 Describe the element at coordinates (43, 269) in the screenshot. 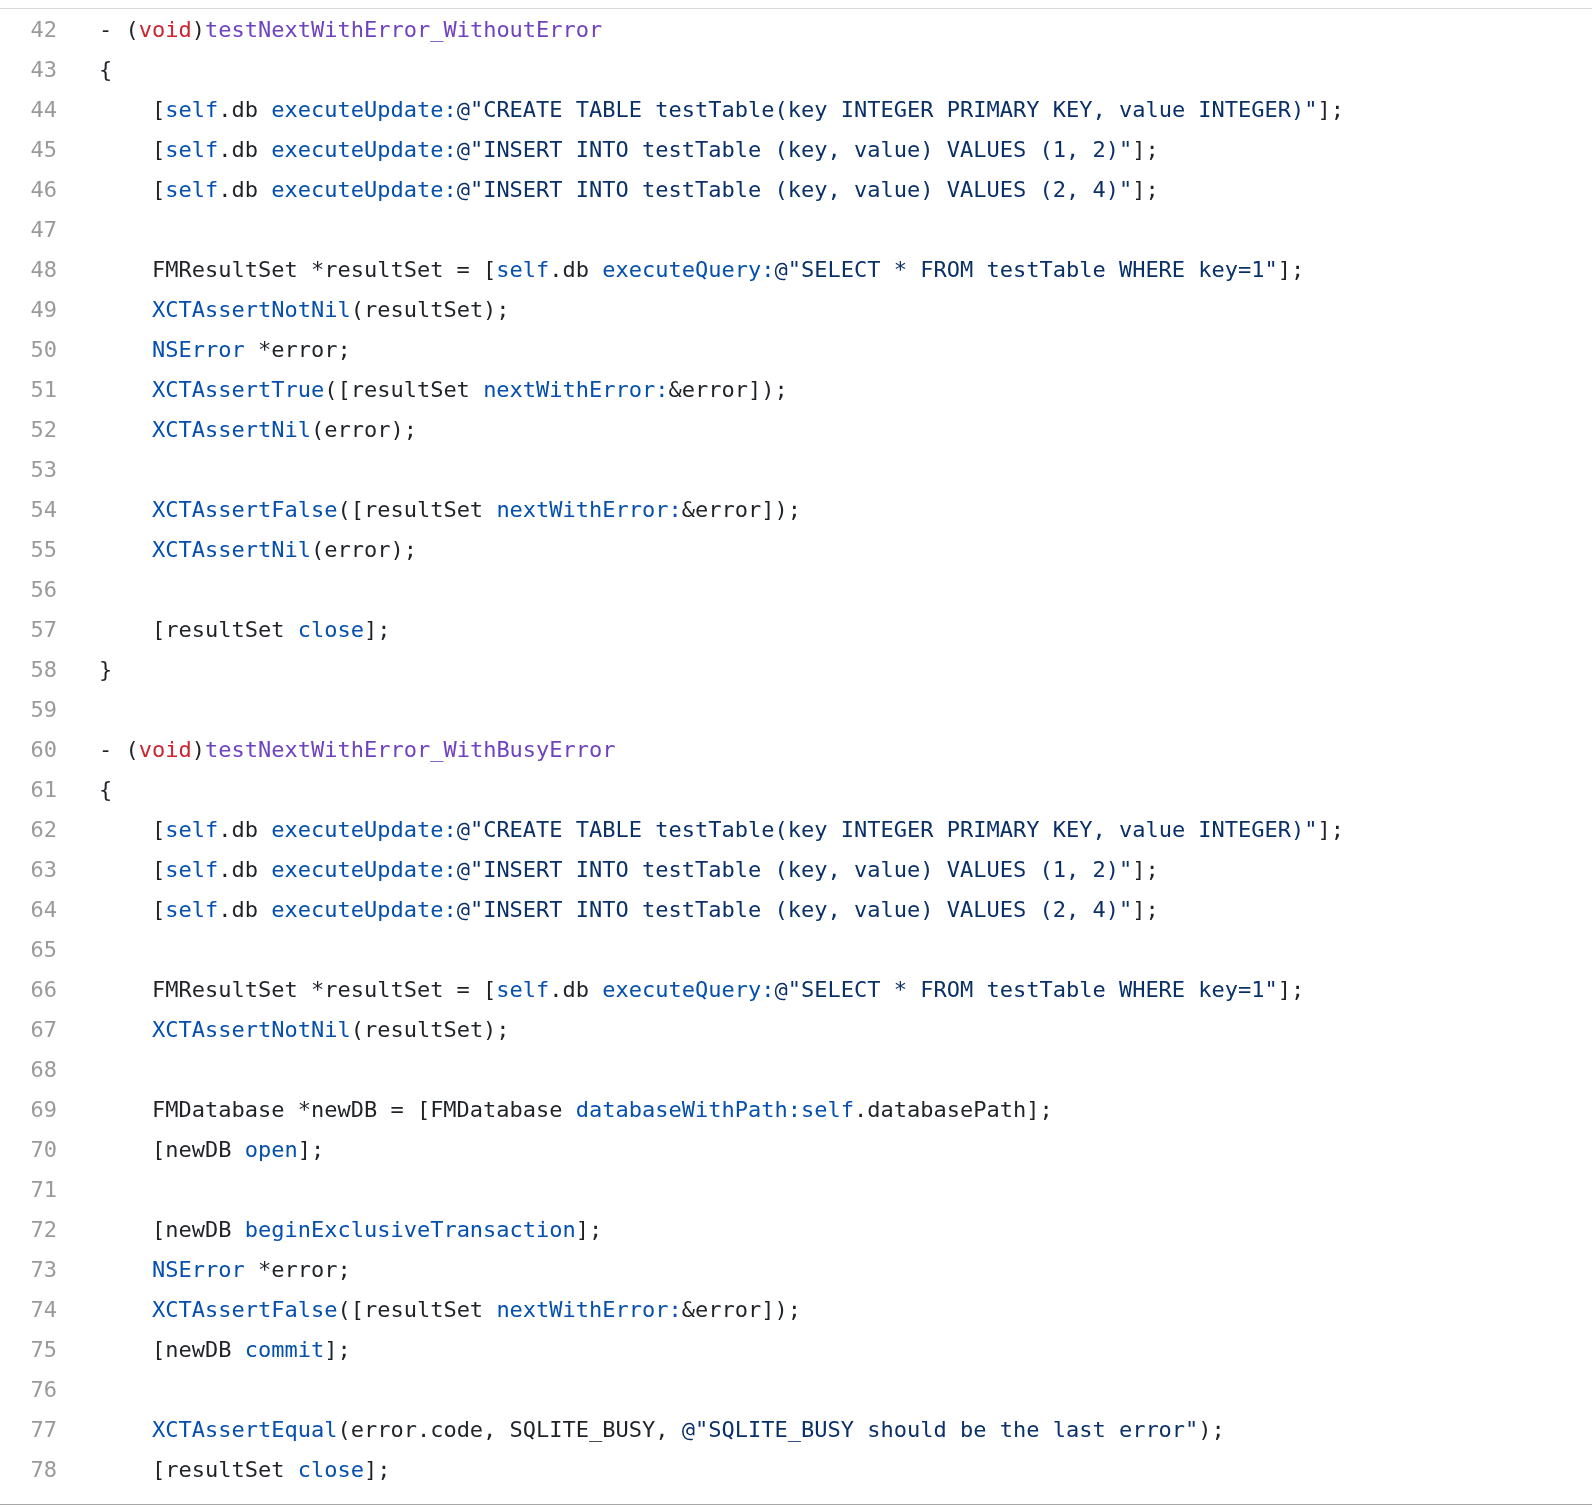

I see `line-number: 48` at that location.